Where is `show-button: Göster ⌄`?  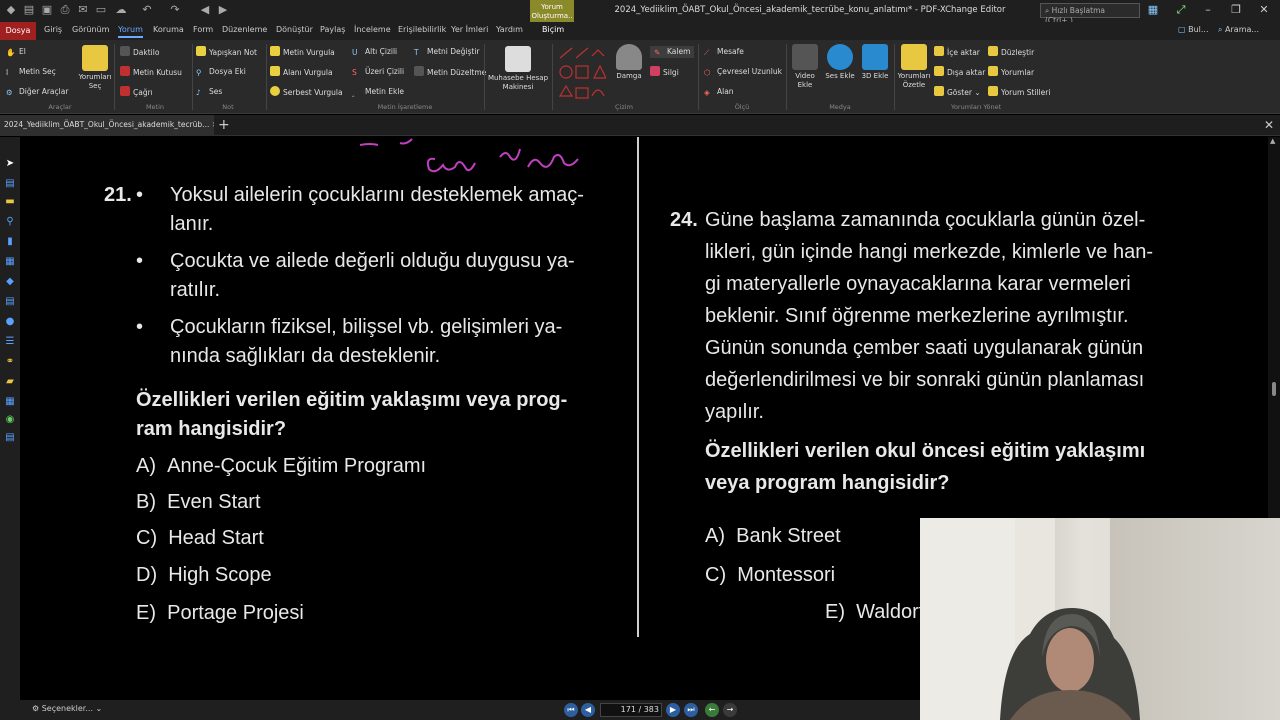 show-button: Göster ⌄ is located at coordinates (957, 92).